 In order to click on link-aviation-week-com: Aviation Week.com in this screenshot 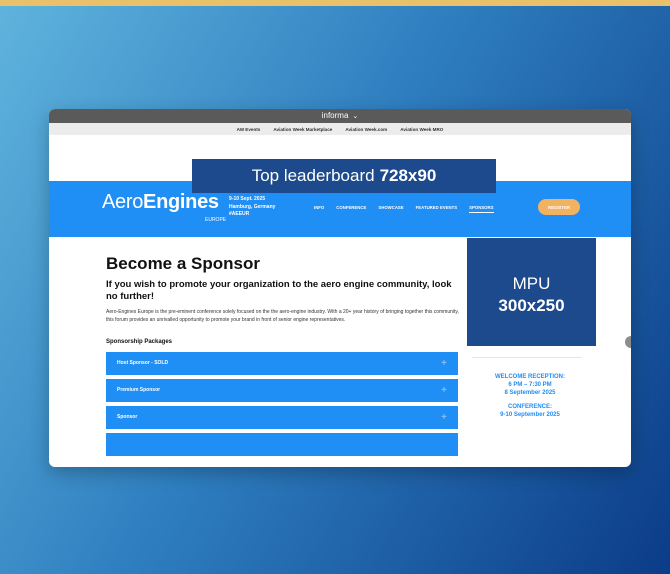, I will do `click(366, 129)`.